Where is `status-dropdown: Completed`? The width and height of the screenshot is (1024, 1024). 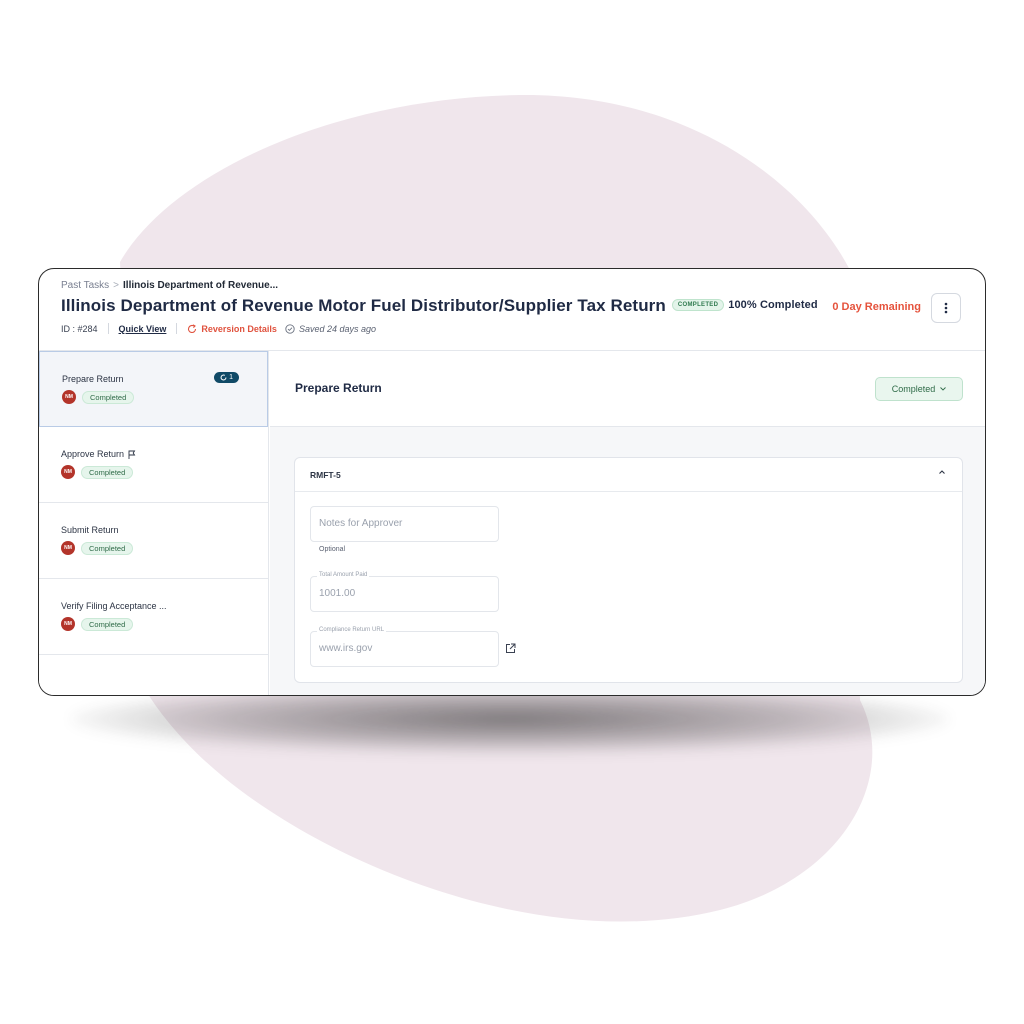
status-dropdown: Completed is located at coordinates (919, 389).